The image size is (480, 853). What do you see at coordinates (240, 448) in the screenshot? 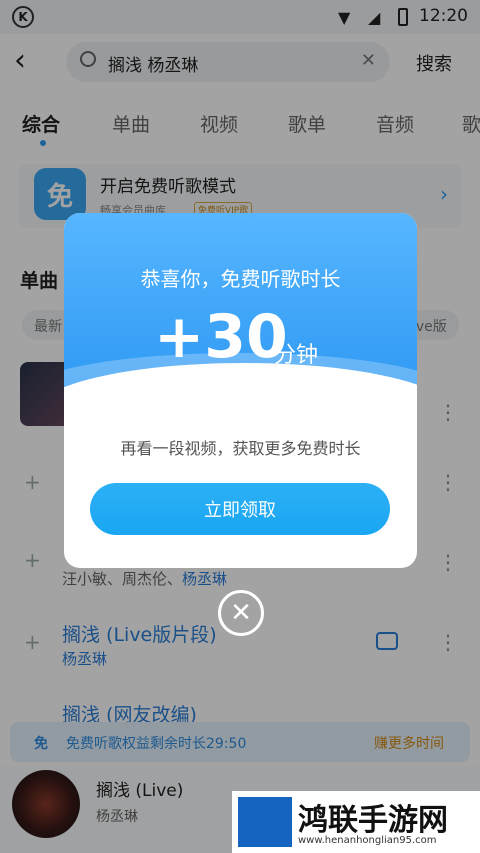
I see `dialog-subtitle: 再看一段视频，获取更多免费时长` at bounding box center [240, 448].